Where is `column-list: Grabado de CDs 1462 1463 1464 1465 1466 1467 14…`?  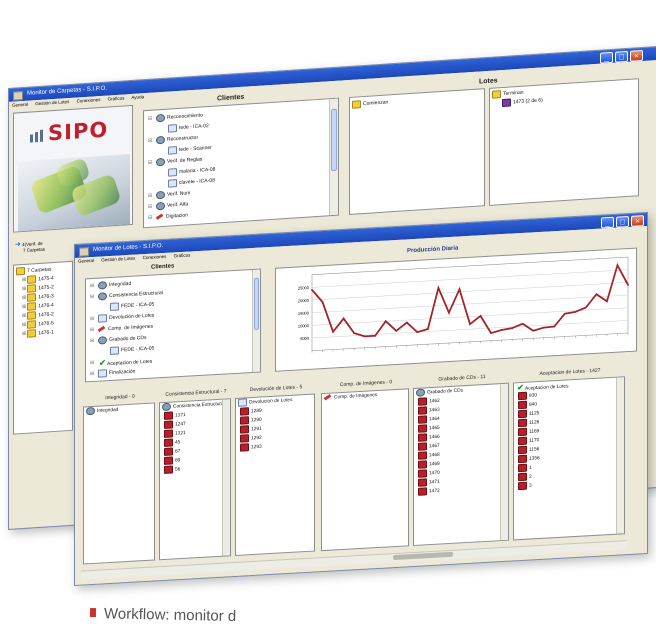
column-list: Grabado de CDs 1462 1463 1464 1465 1466 1467 14… is located at coordinates (461, 464).